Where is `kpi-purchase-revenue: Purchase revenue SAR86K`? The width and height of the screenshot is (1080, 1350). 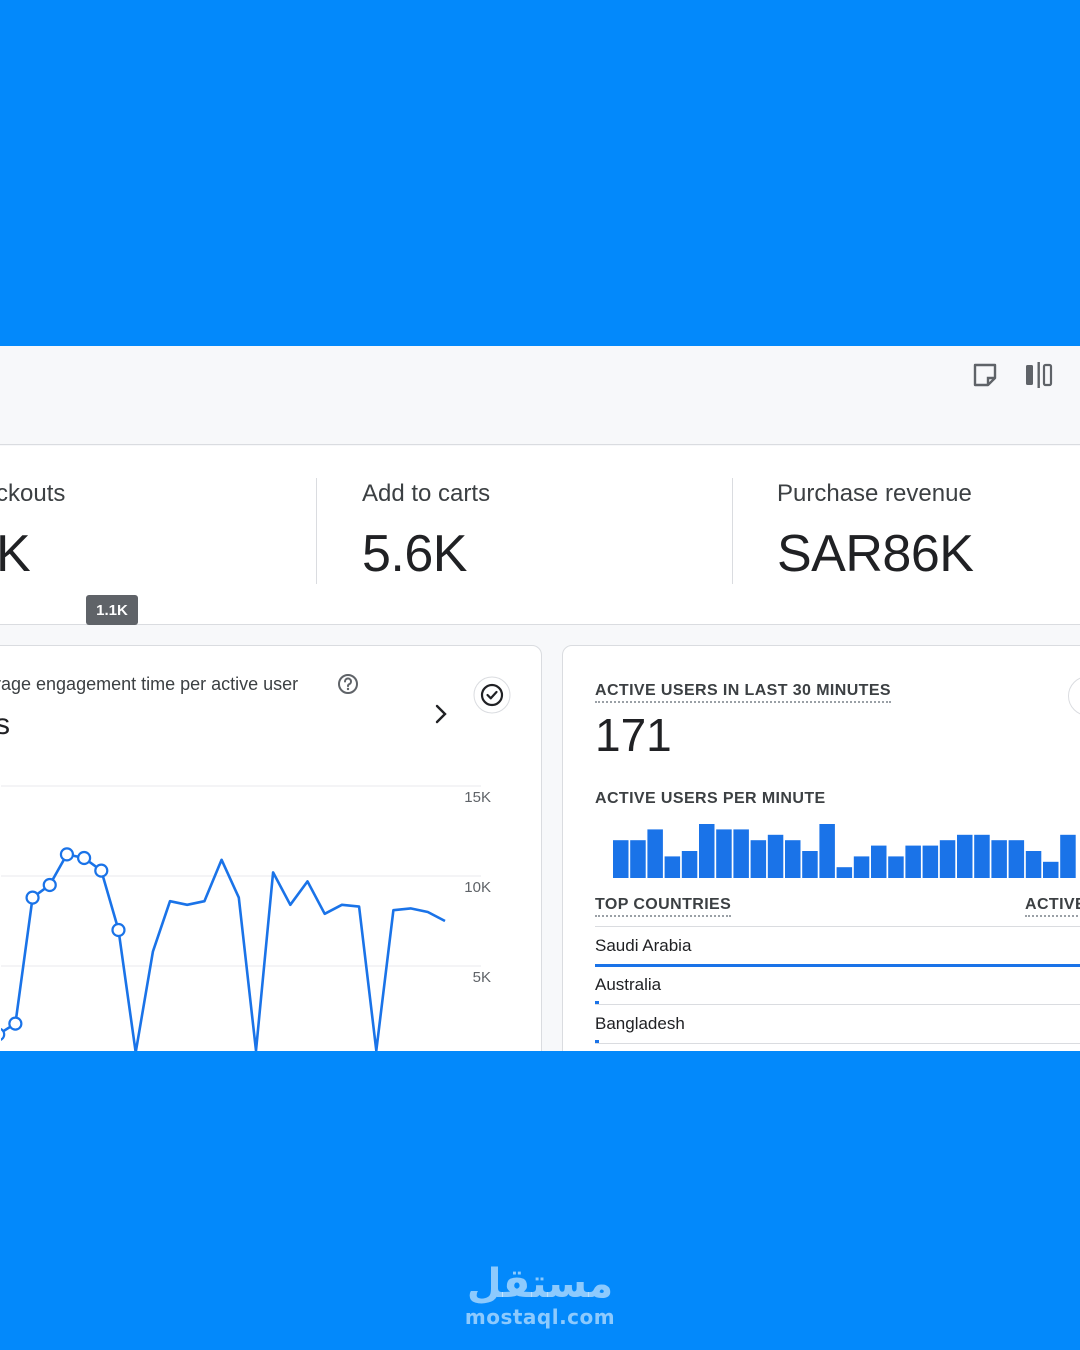
kpi-purchase-revenue: Purchase revenue SAR86K is located at coordinates (927, 535).